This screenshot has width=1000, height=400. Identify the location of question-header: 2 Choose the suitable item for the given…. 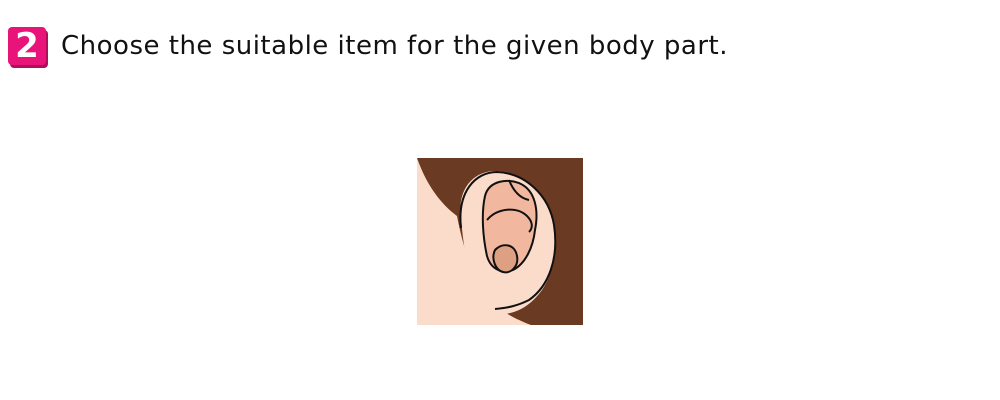
(368, 46).